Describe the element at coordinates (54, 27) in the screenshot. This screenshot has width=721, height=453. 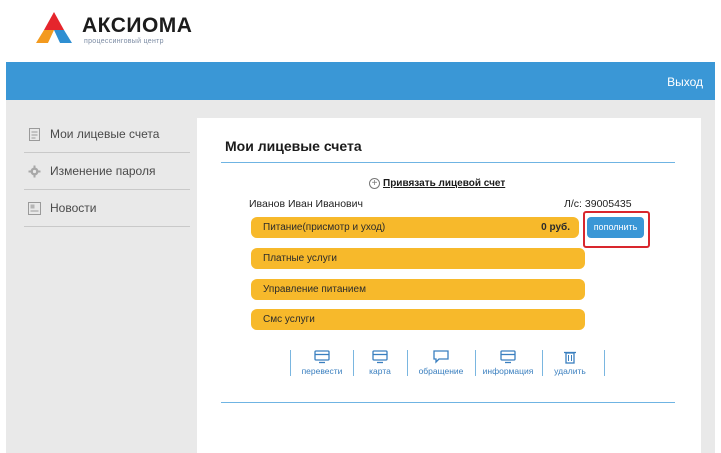
I see `logo-mark-icon` at that location.